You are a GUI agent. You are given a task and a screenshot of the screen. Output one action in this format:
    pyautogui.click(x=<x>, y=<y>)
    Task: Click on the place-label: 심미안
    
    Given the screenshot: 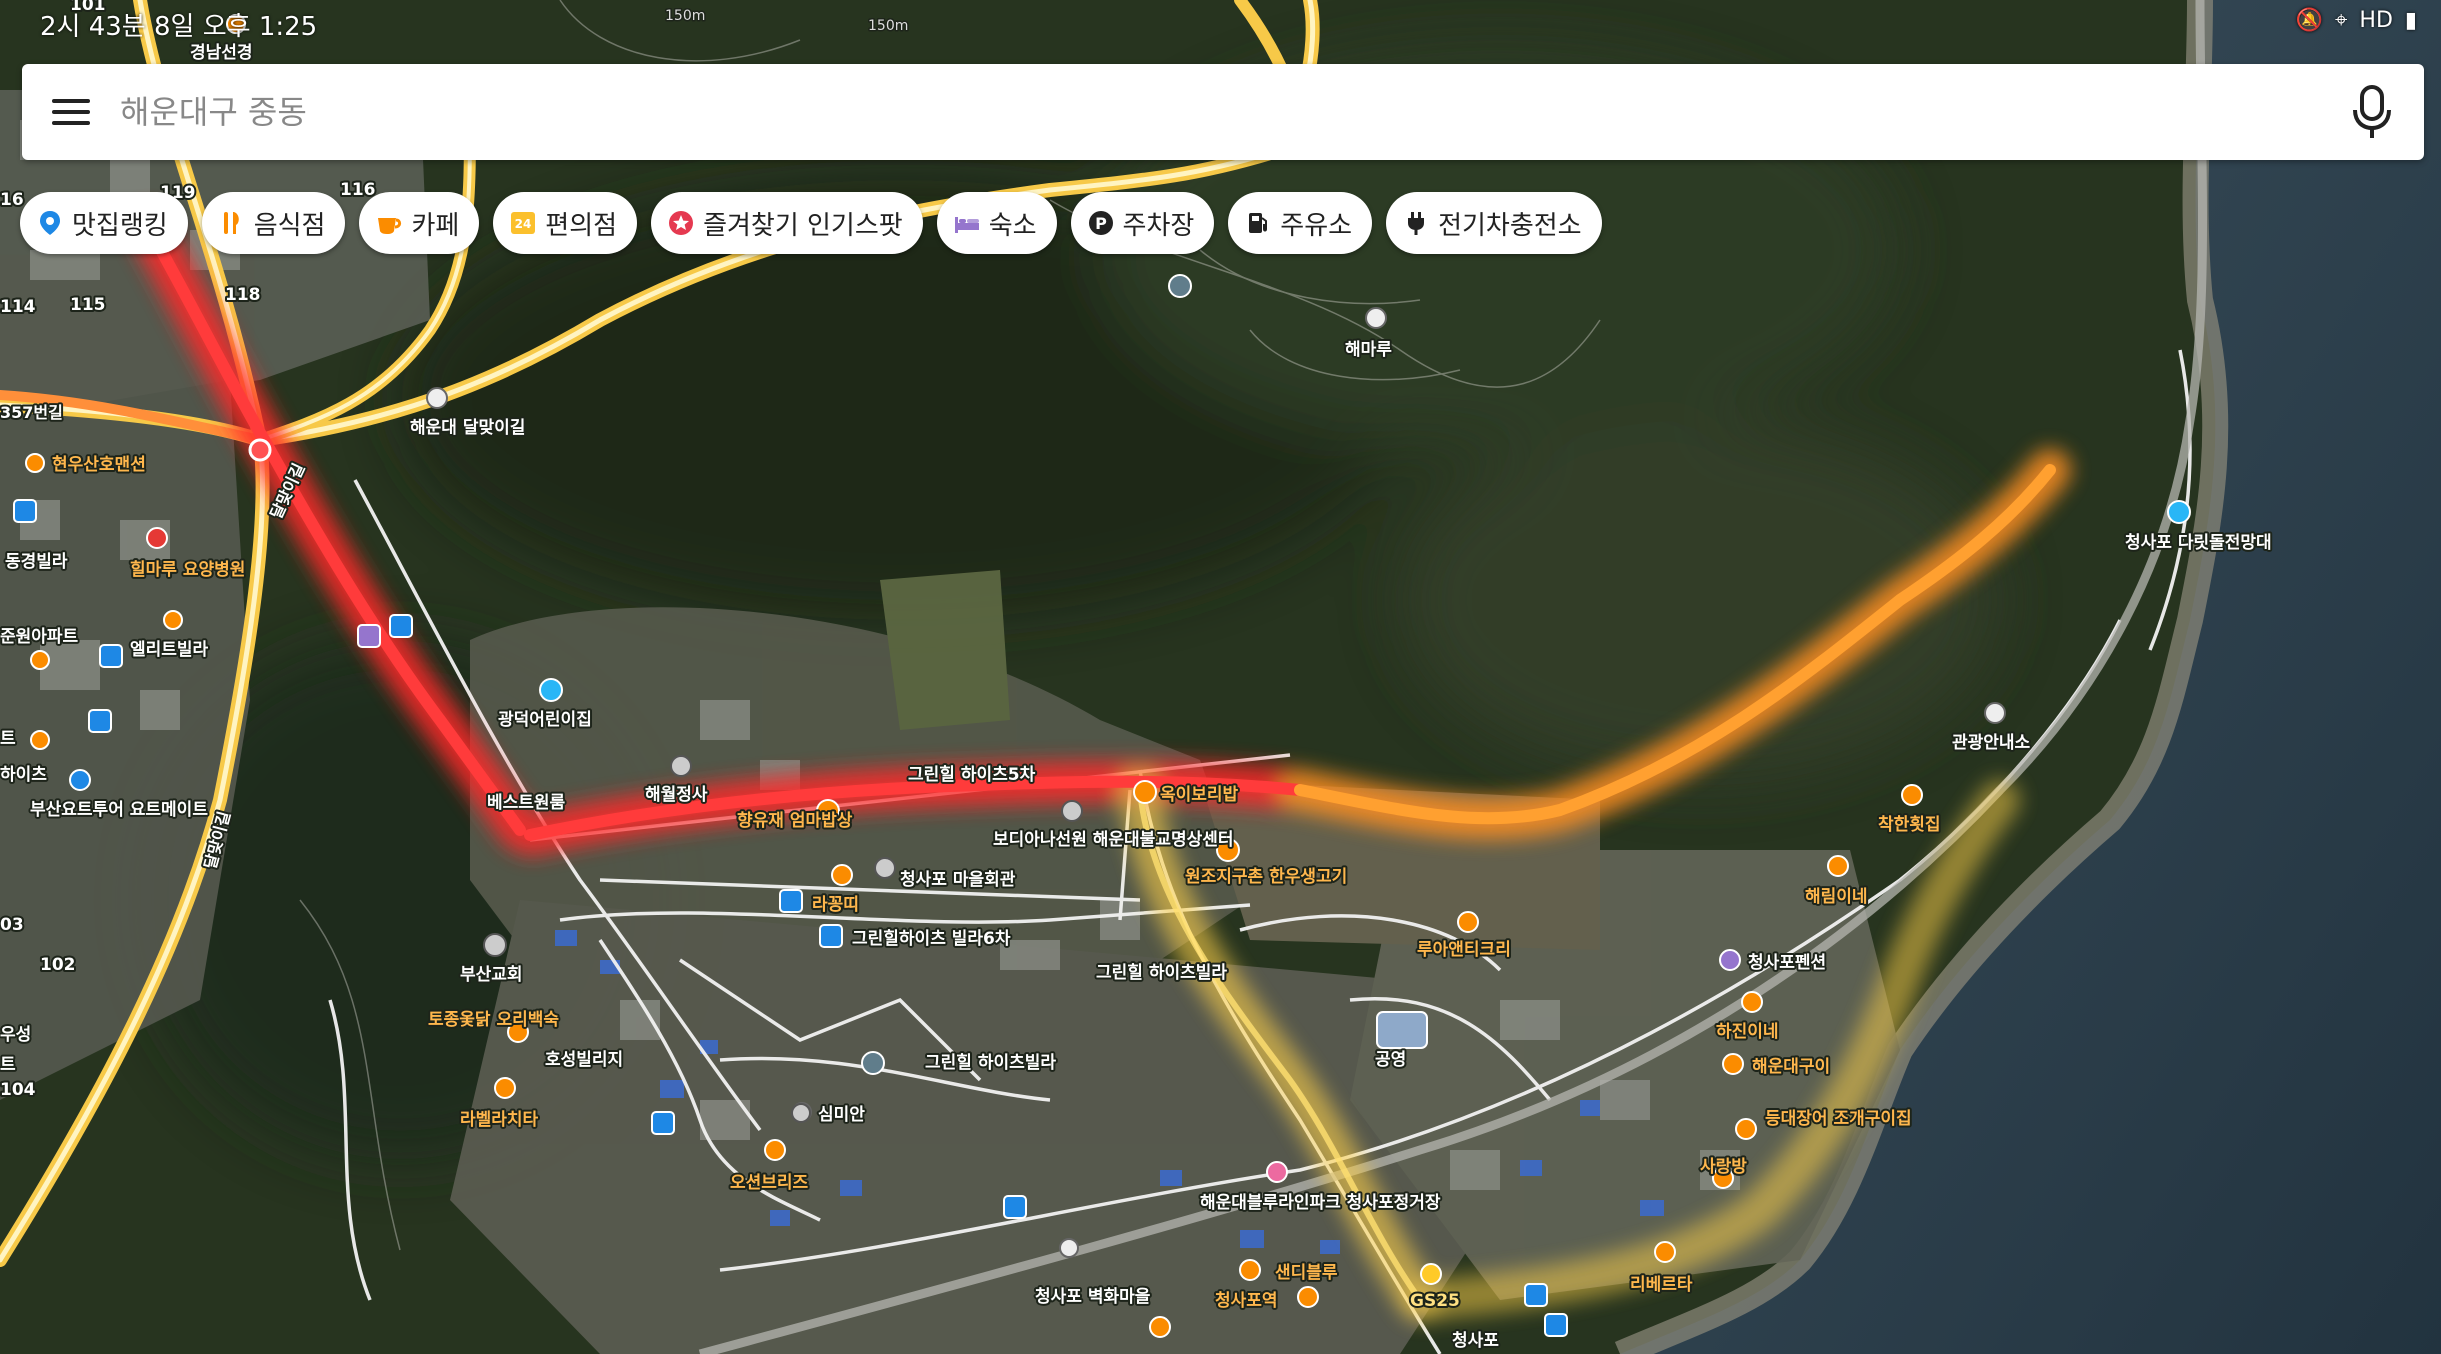 What is the action you would take?
    pyautogui.click(x=841, y=1115)
    